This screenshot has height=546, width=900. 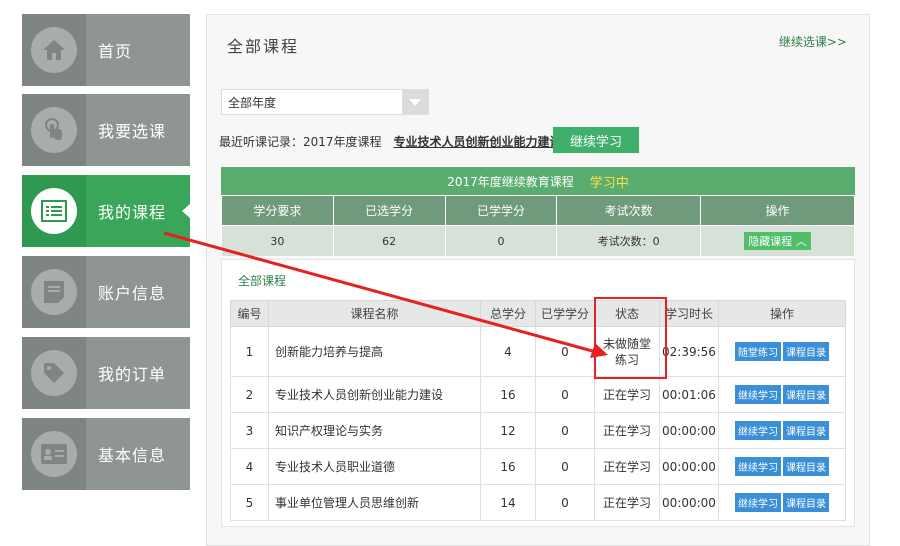 What do you see at coordinates (508, 313) in the screenshot?
I see `col-header: 总学分` at bounding box center [508, 313].